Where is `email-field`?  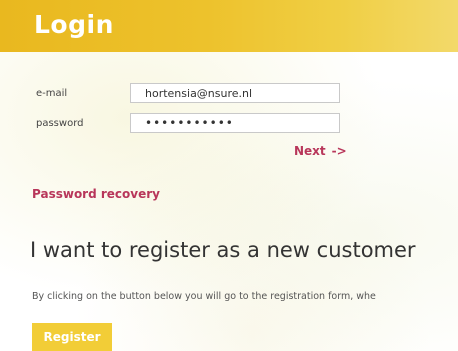
email-field is located at coordinates (235, 93).